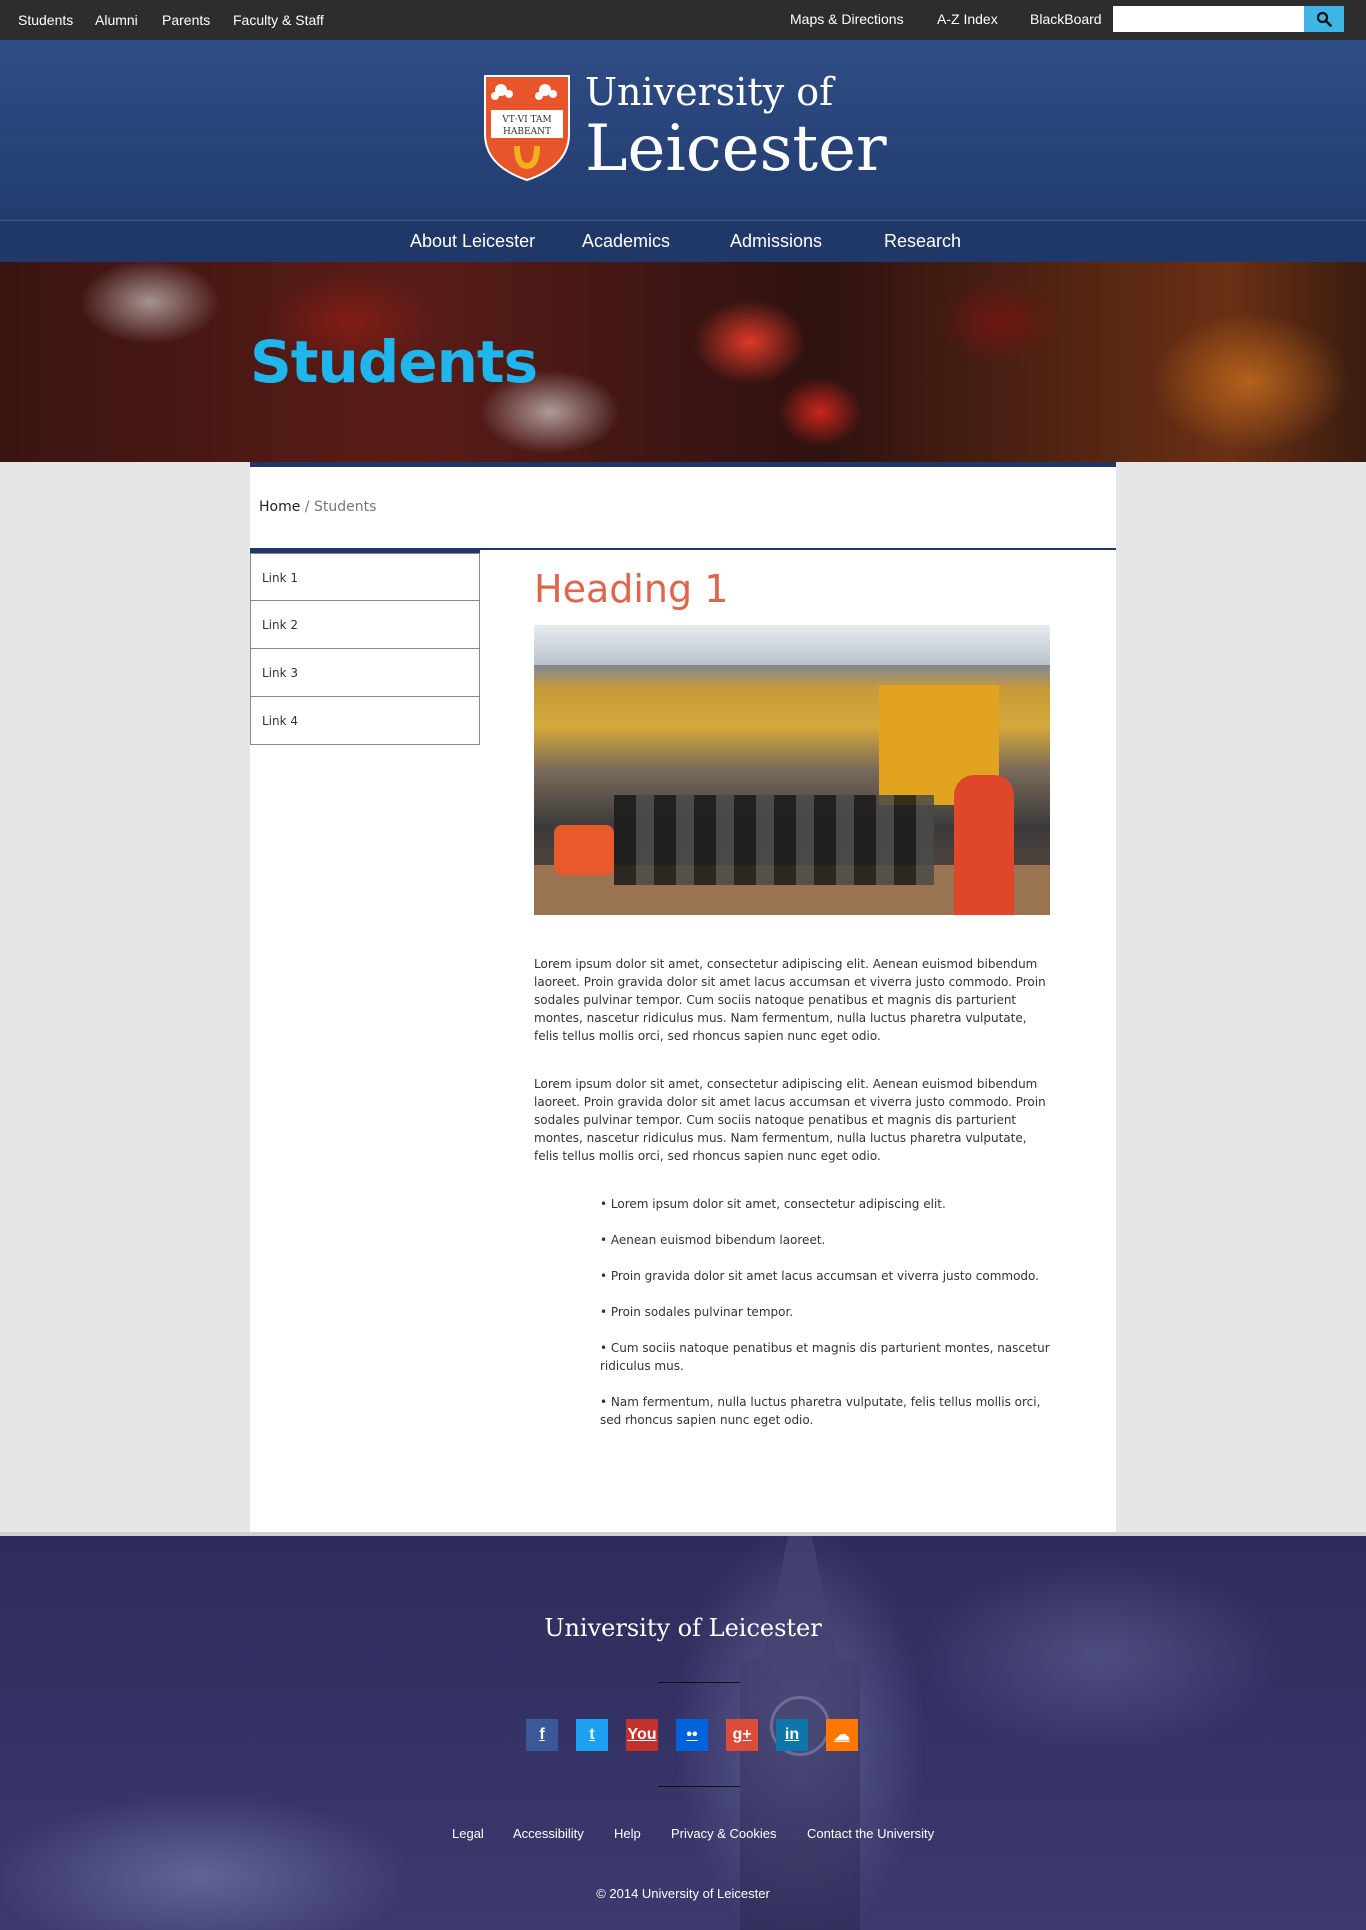 The height and width of the screenshot is (1930, 1366). What do you see at coordinates (345, 507) in the screenshot?
I see `breadcrumb-current: Students` at bounding box center [345, 507].